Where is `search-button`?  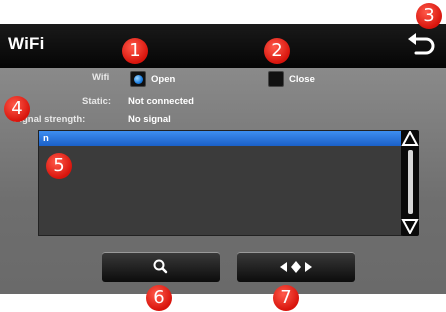
search-button is located at coordinates (161, 267).